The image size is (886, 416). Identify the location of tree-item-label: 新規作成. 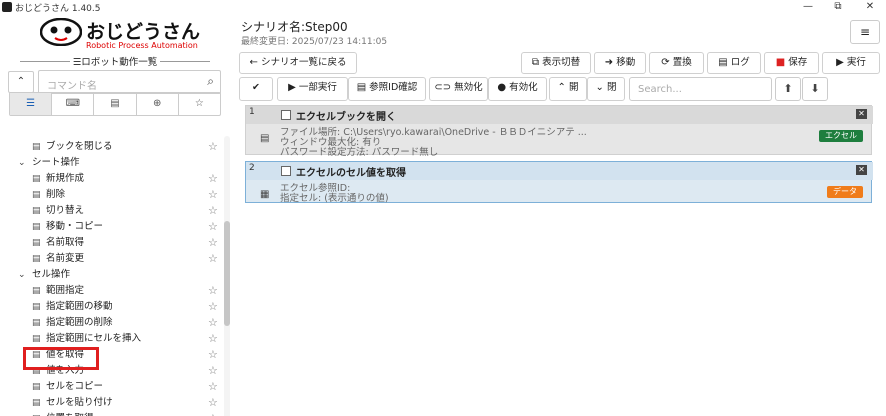
(65, 178).